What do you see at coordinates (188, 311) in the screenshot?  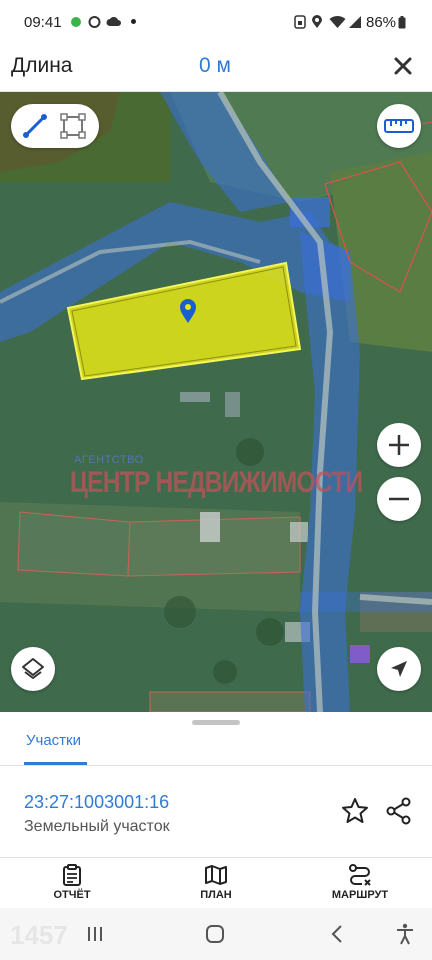 I see `parcel-pin-icon` at bounding box center [188, 311].